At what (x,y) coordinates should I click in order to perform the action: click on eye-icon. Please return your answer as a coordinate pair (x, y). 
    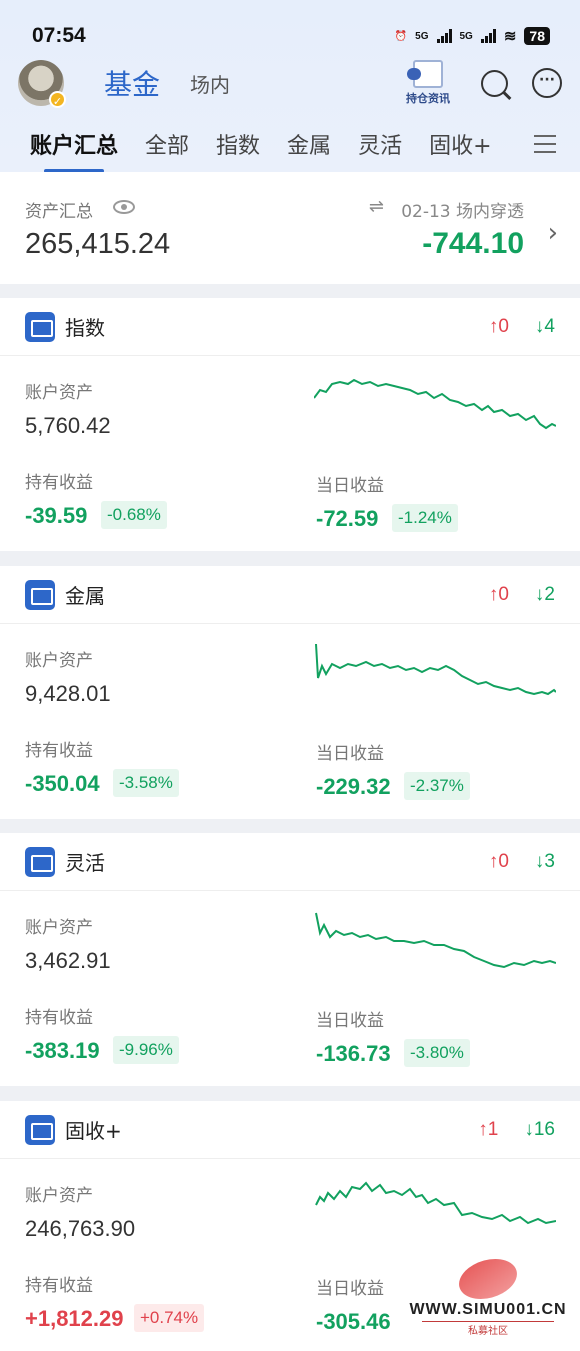
    Looking at the image, I should click on (124, 207).